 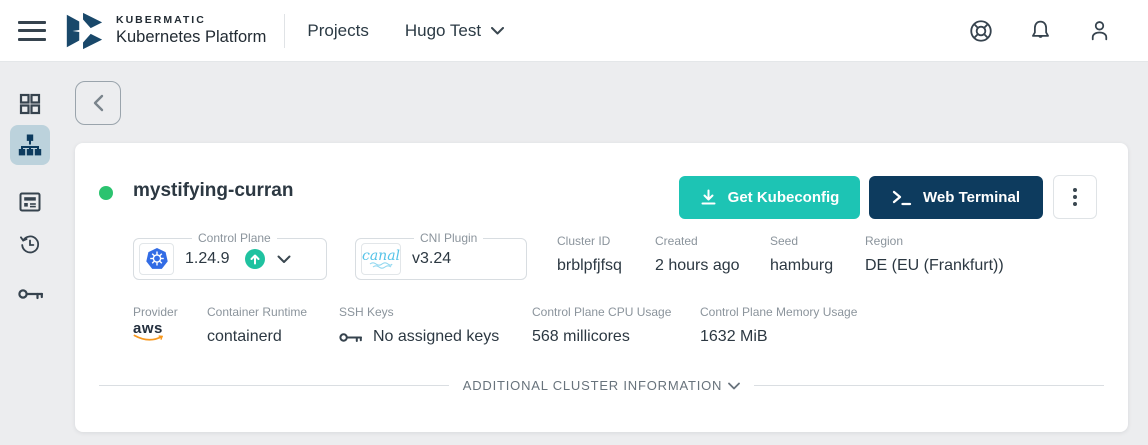 I want to click on history-icon, so click(x=30, y=244).